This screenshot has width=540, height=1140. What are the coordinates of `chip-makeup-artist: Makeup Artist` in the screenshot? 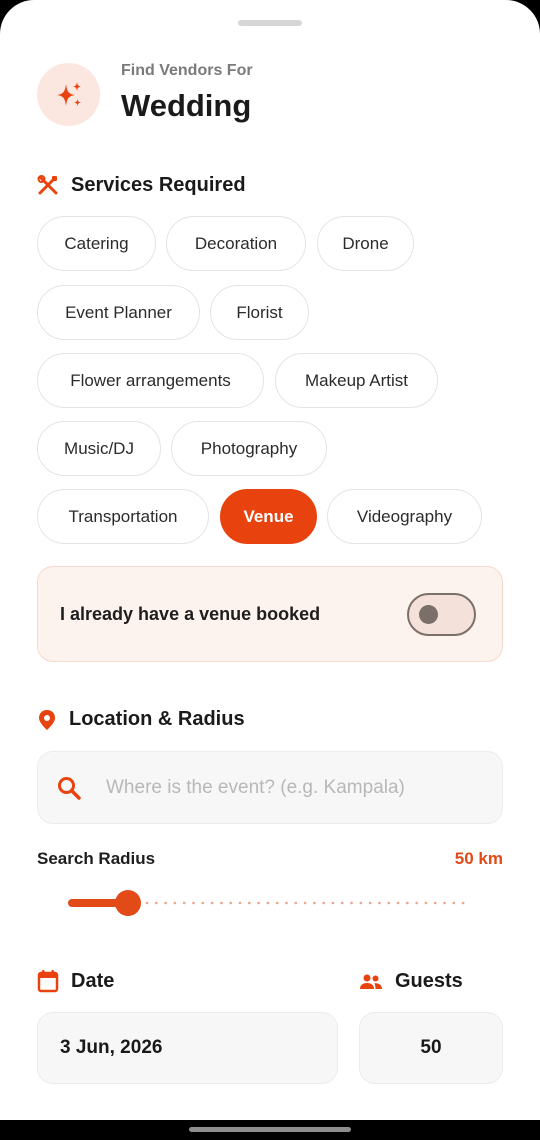 It's located at (356, 380).